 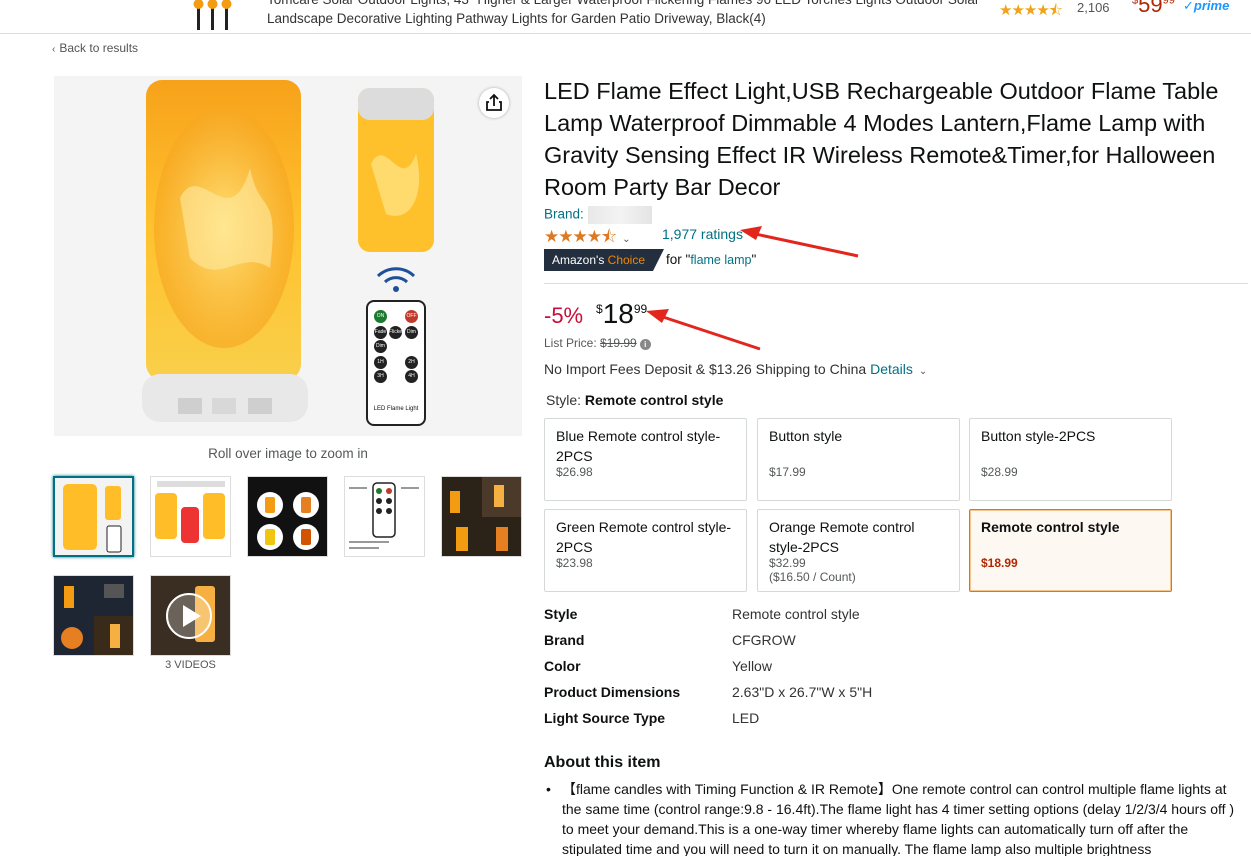 I want to click on remote-button: Flicker, so click(x=396, y=332).